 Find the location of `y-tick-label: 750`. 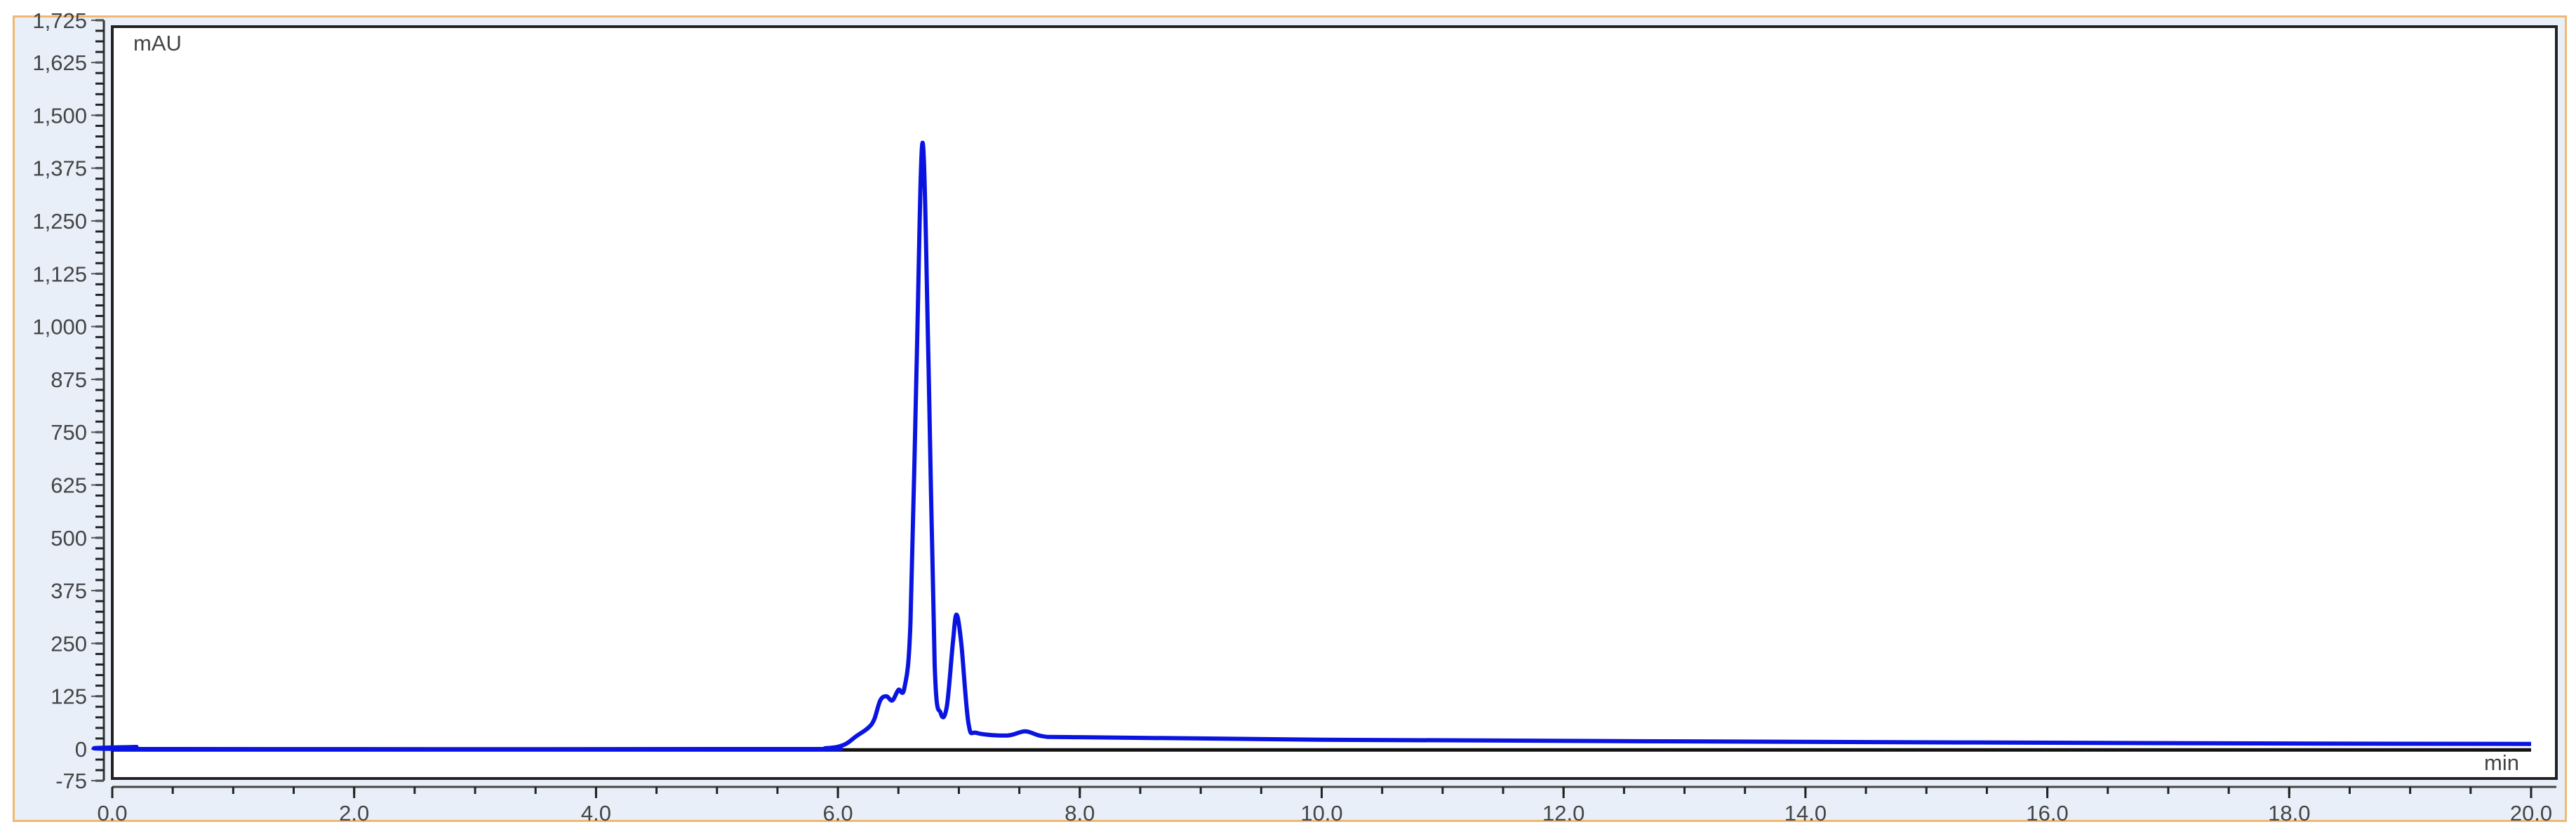

y-tick-label: 750 is located at coordinates (69, 432).